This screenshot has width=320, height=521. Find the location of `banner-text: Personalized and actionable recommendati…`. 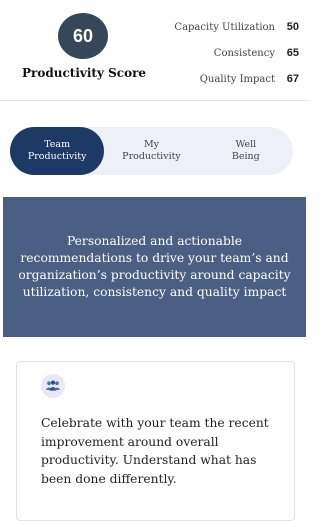

banner-text: Personalized and actionable recommendati… is located at coordinates (154, 266).